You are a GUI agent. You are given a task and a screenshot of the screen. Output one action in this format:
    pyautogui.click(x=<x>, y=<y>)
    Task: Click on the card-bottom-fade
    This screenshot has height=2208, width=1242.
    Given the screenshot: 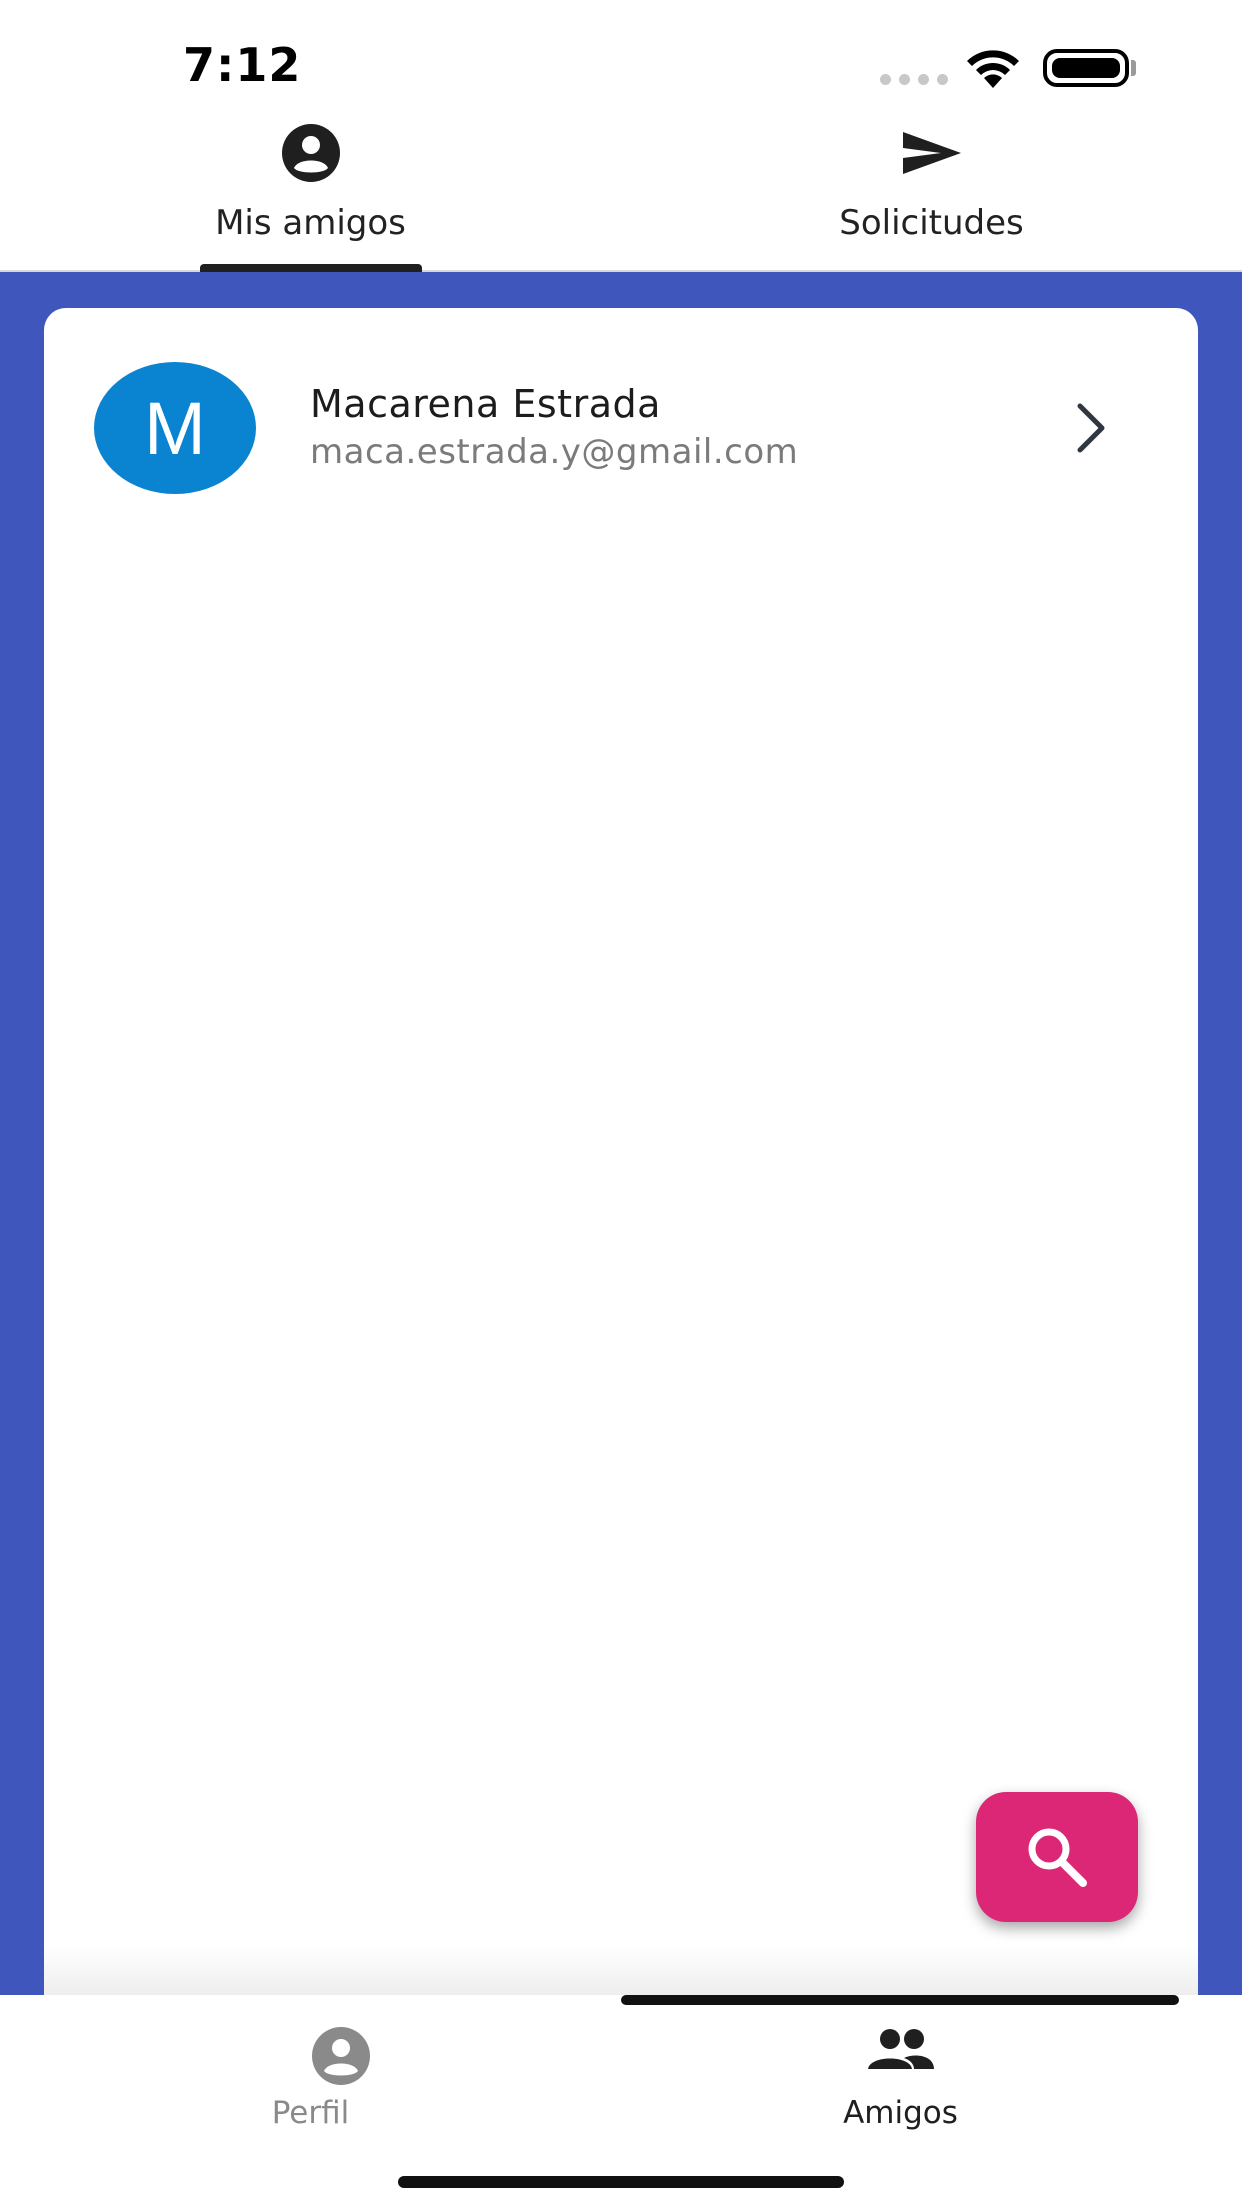 What is the action you would take?
    pyautogui.click(x=621, y=1970)
    